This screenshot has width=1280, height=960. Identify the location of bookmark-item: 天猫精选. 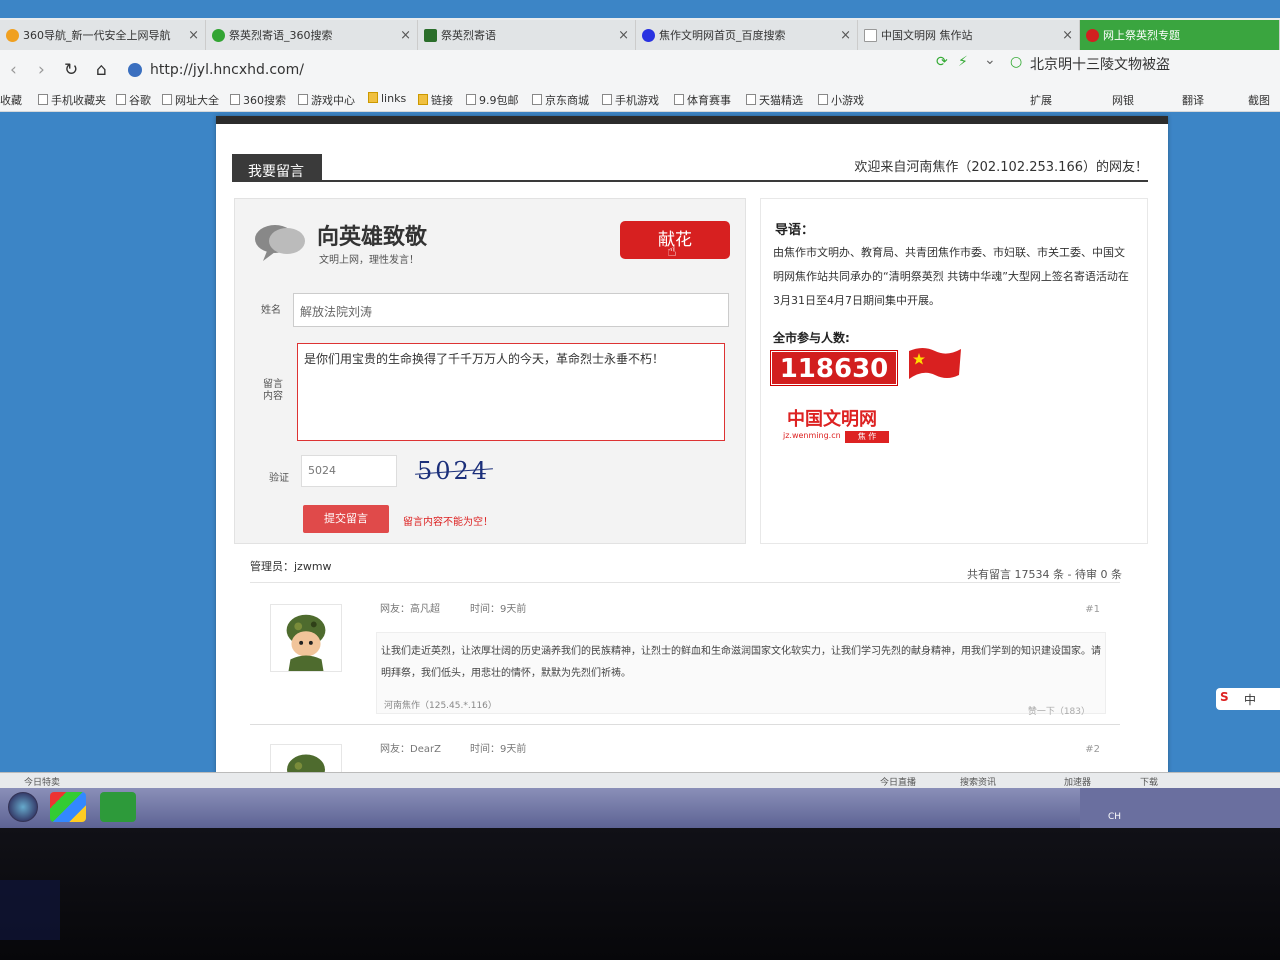
(774, 100).